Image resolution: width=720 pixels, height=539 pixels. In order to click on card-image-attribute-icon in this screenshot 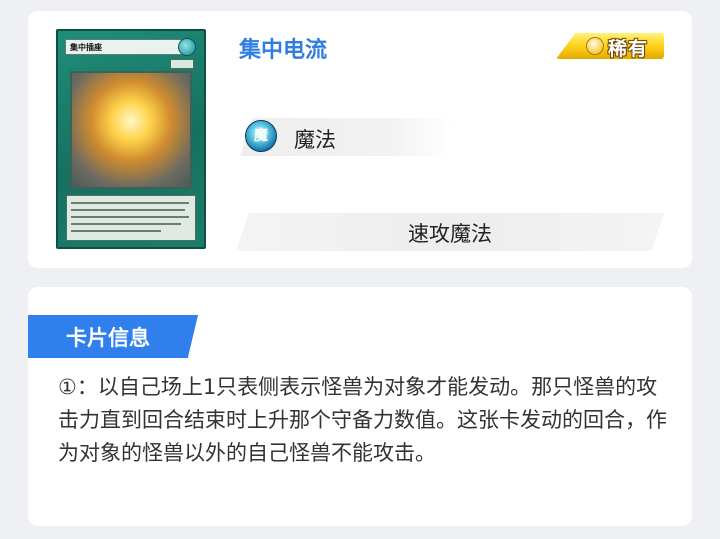, I will do `click(187, 47)`.